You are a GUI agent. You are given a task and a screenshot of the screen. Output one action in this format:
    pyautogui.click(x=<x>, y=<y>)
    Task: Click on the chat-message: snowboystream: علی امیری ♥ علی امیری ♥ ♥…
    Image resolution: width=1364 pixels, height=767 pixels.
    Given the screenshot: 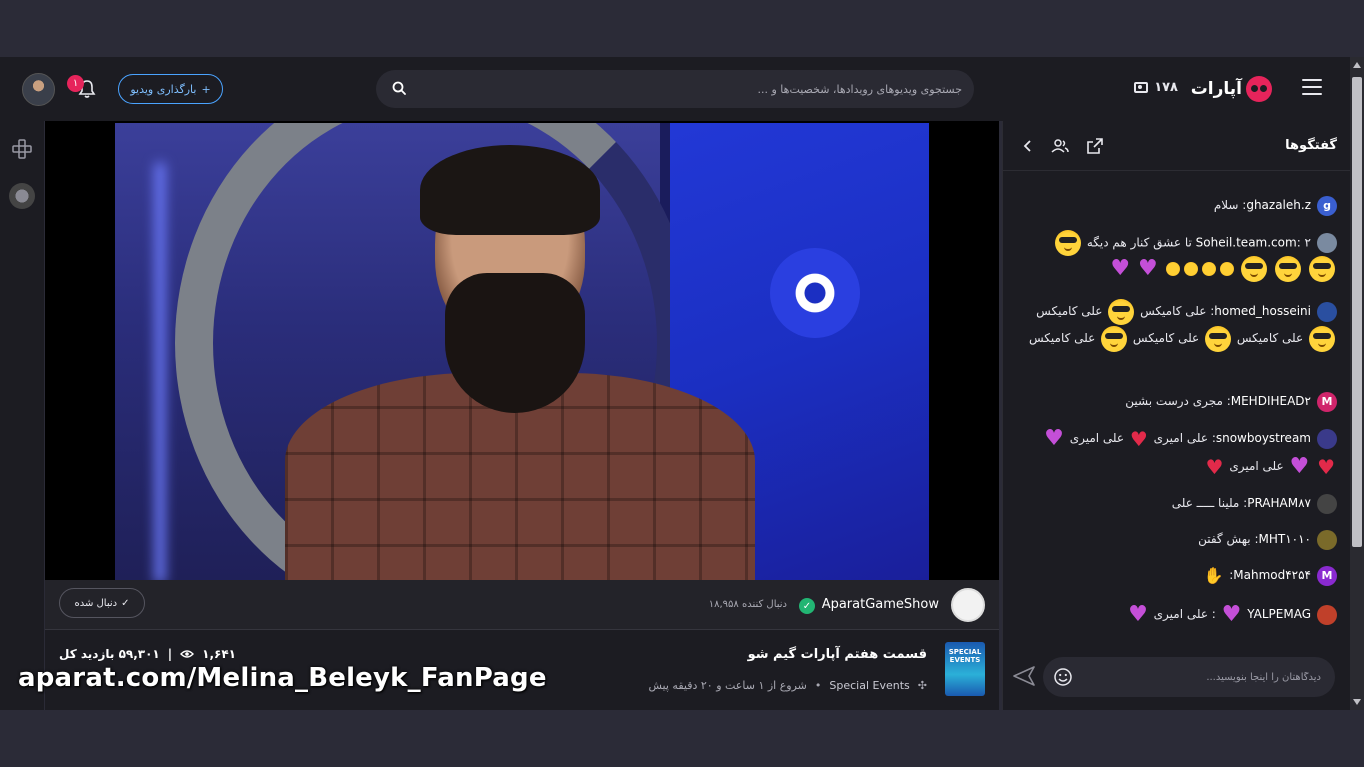 What is the action you would take?
    pyautogui.click(x=1177, y=452)
    